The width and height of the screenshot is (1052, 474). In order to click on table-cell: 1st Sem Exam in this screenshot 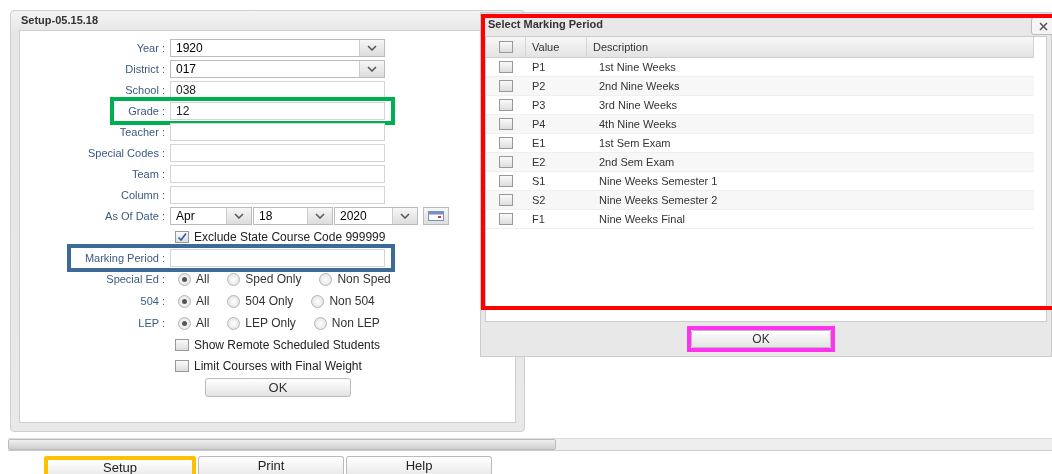, I will do `click(635, 142)`.